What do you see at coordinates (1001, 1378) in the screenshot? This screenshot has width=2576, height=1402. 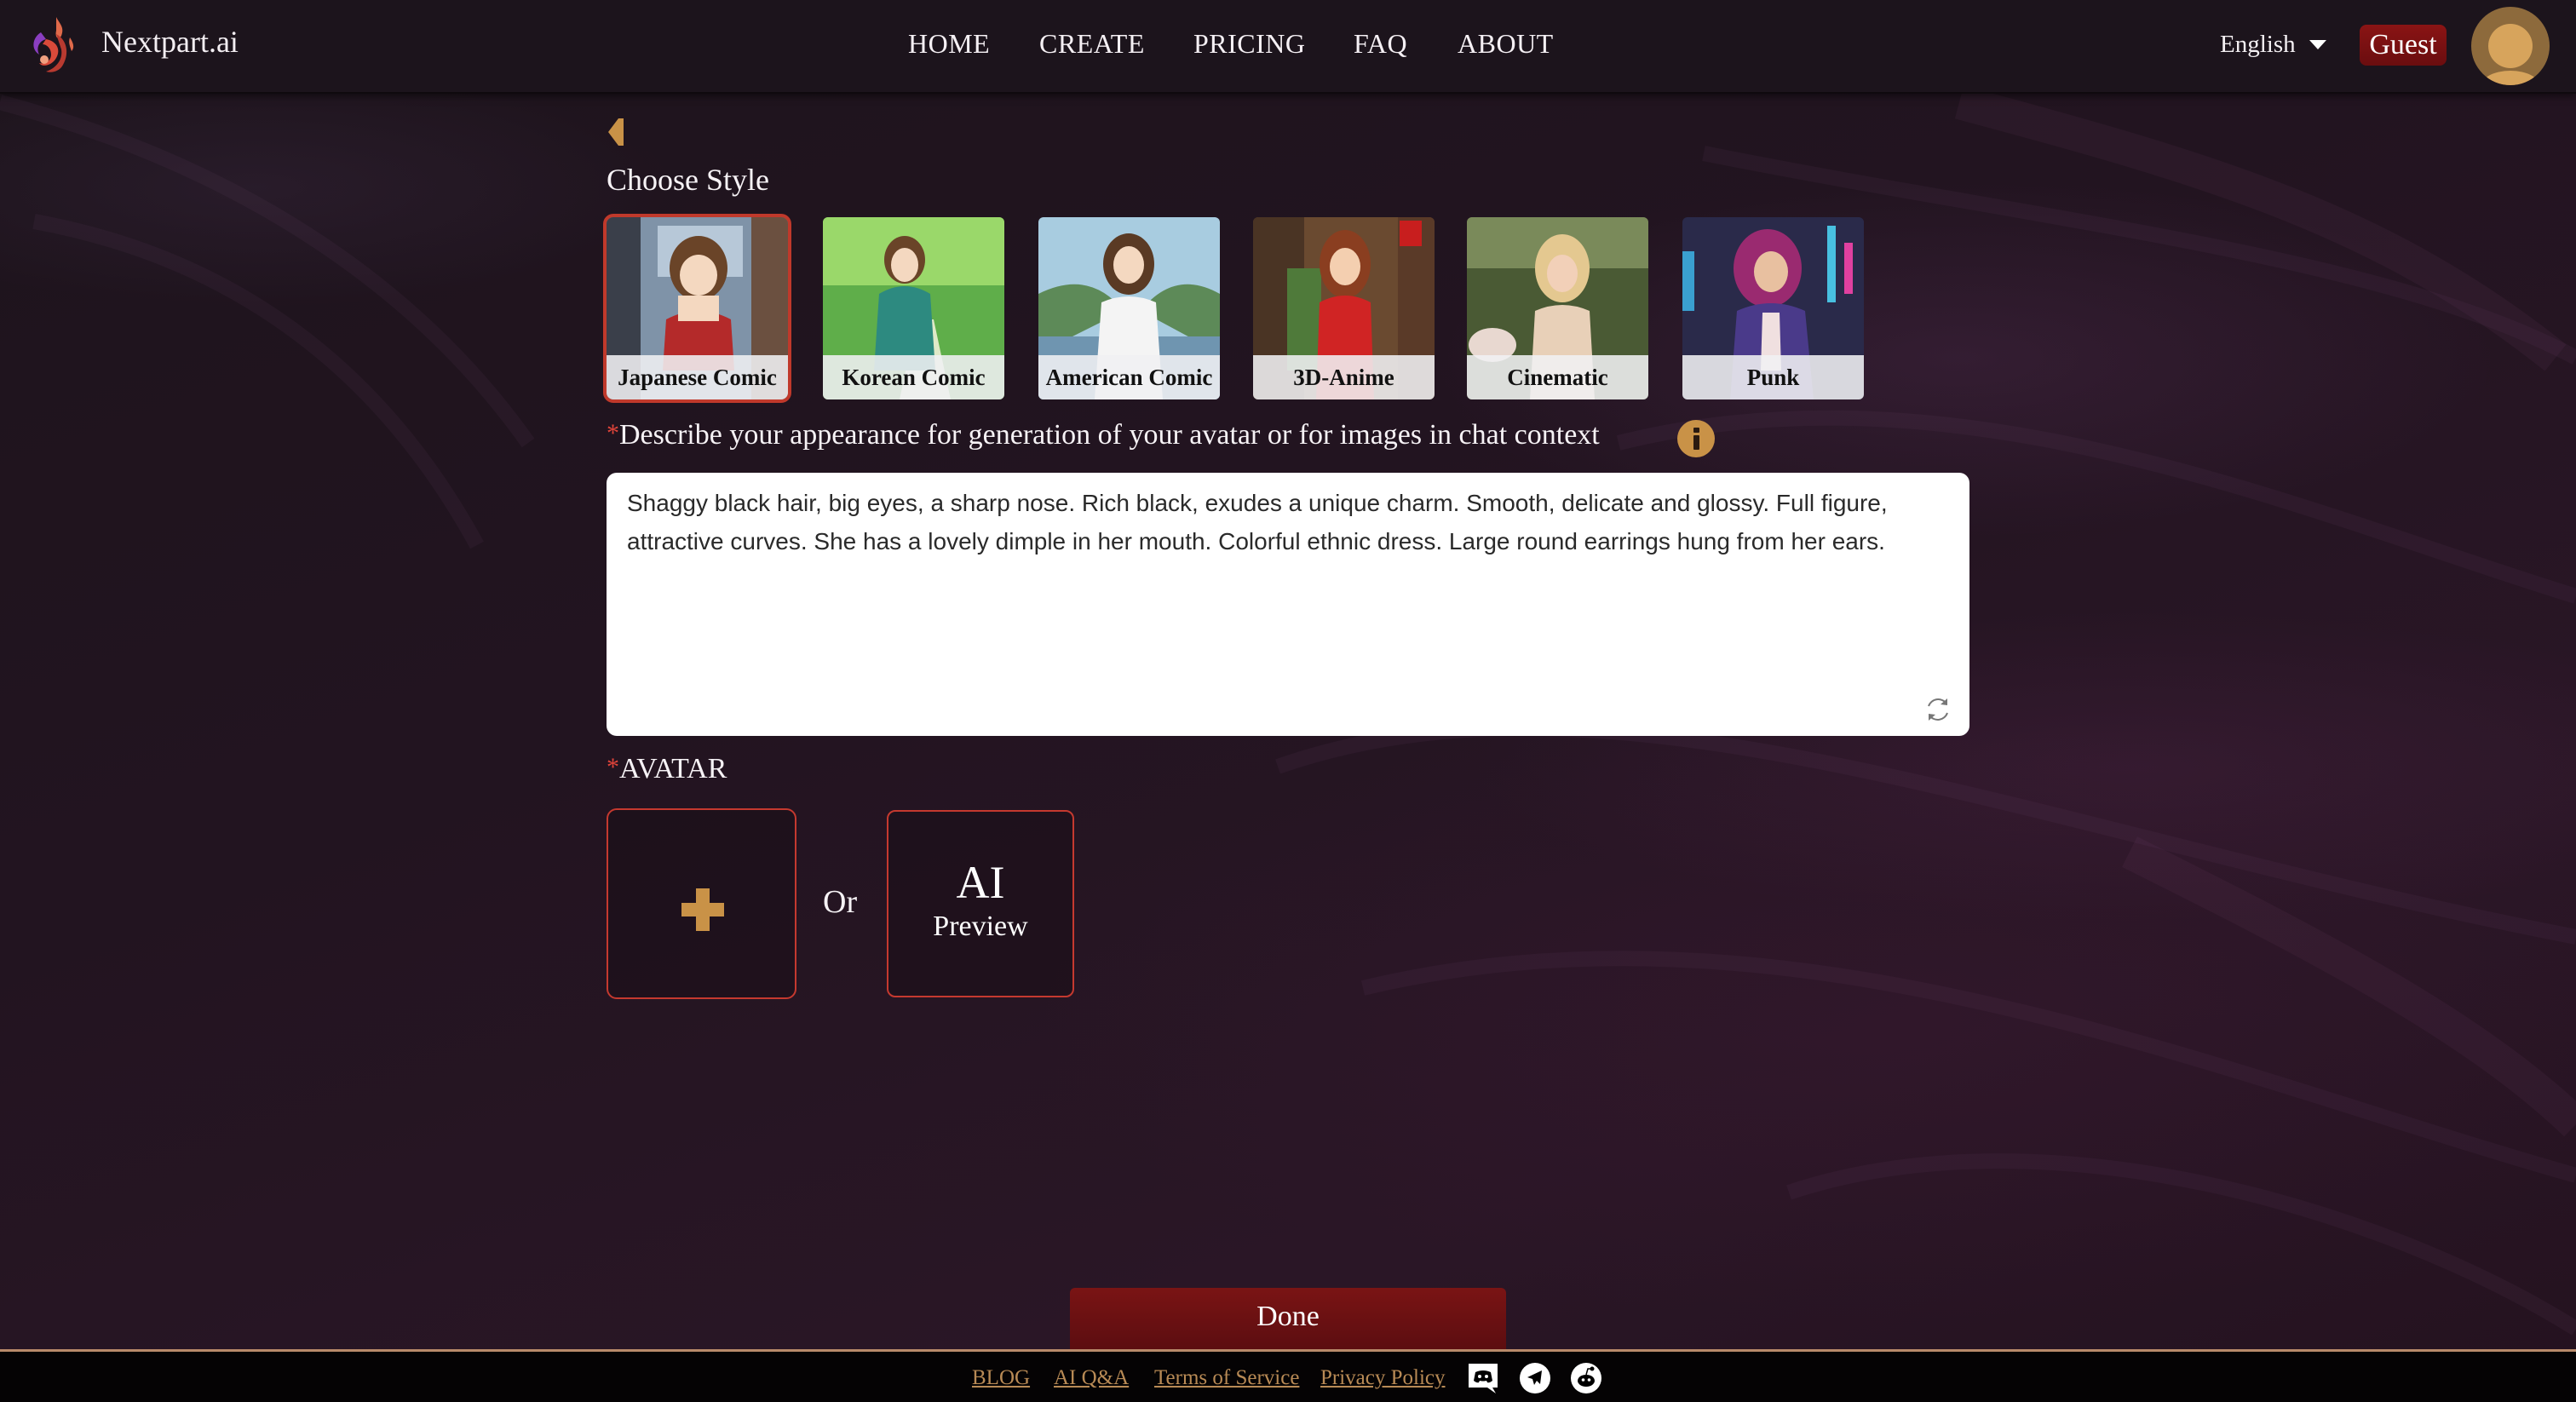 I see `footer-link-blog: BLOG` at bounding box center [1001, 1378].